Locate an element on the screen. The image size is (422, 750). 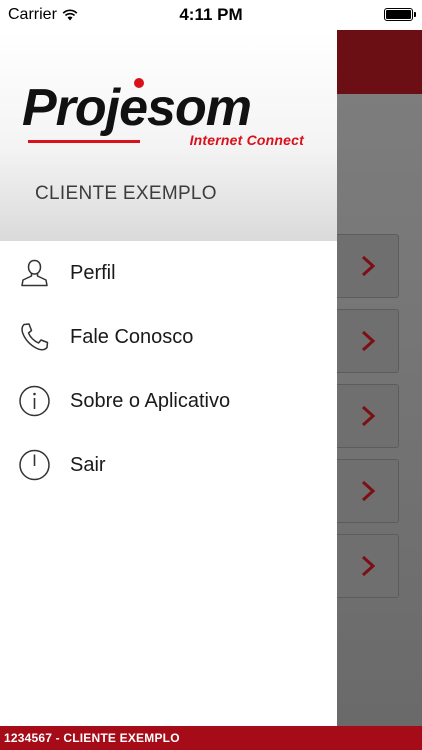
logo-dot is located at coordinates (139, 83).